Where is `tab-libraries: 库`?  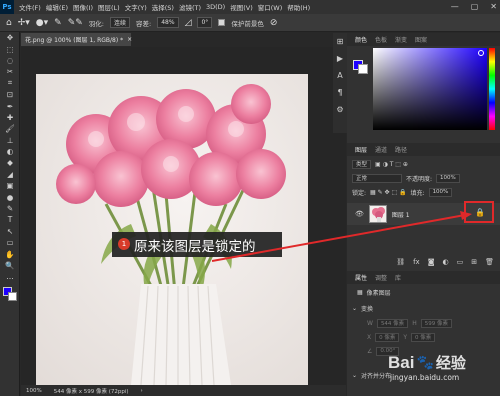 tab-libraries: 库 is located at coordinates (398, 277).